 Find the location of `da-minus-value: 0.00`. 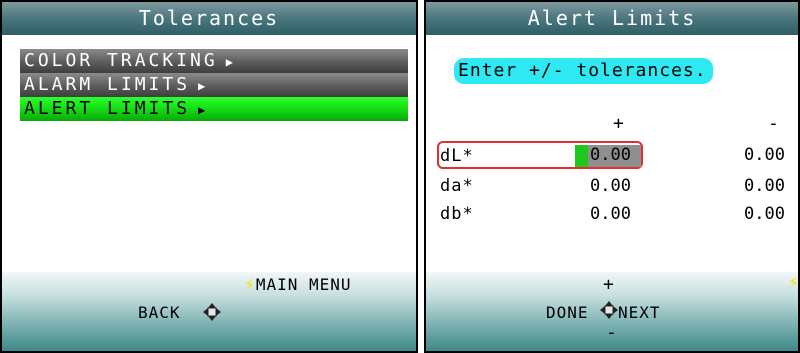

da-minus-value: 0.00 is located at coordinates (764, 186).